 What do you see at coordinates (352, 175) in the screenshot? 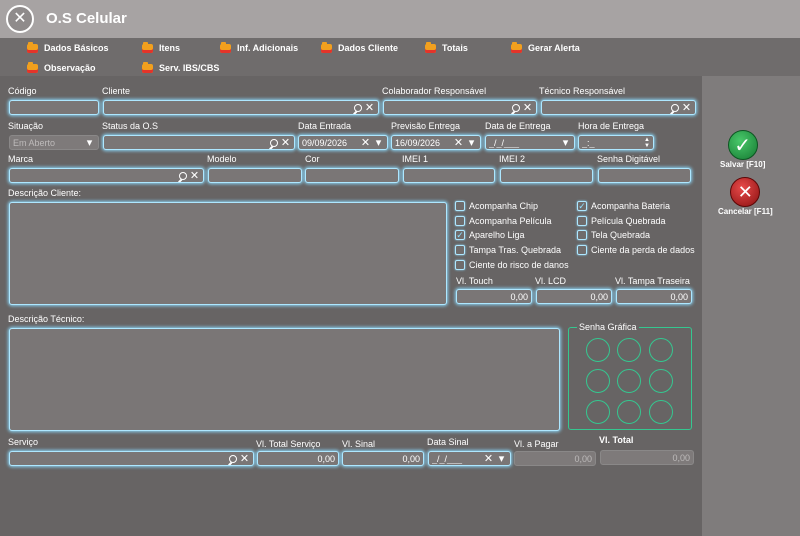
I see `cor-field` at bounding box center [352, 175].